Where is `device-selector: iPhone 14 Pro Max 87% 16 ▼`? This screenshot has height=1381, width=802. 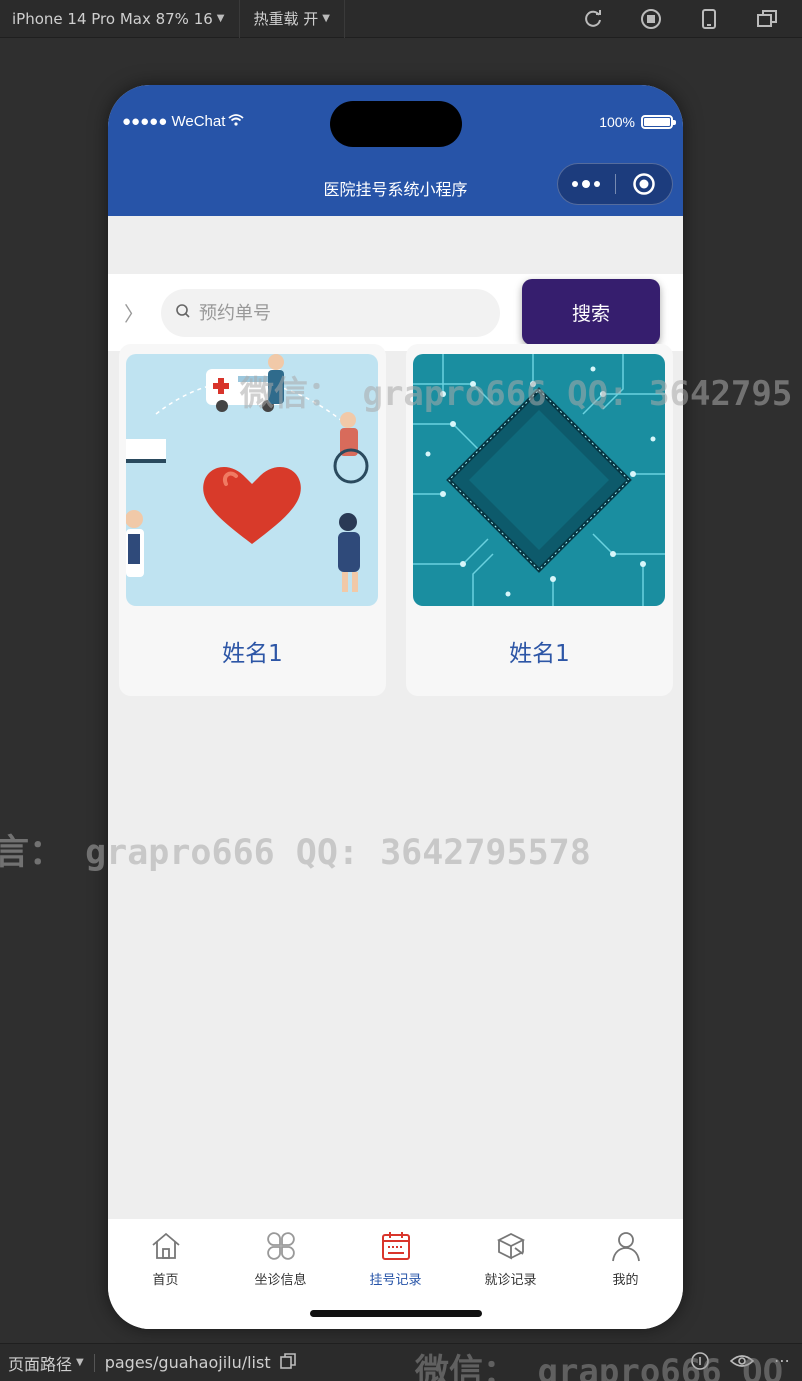 device-selector: iPhone 14 Pro Max 87% 16 ▼ is located at coordinates (120, 19).